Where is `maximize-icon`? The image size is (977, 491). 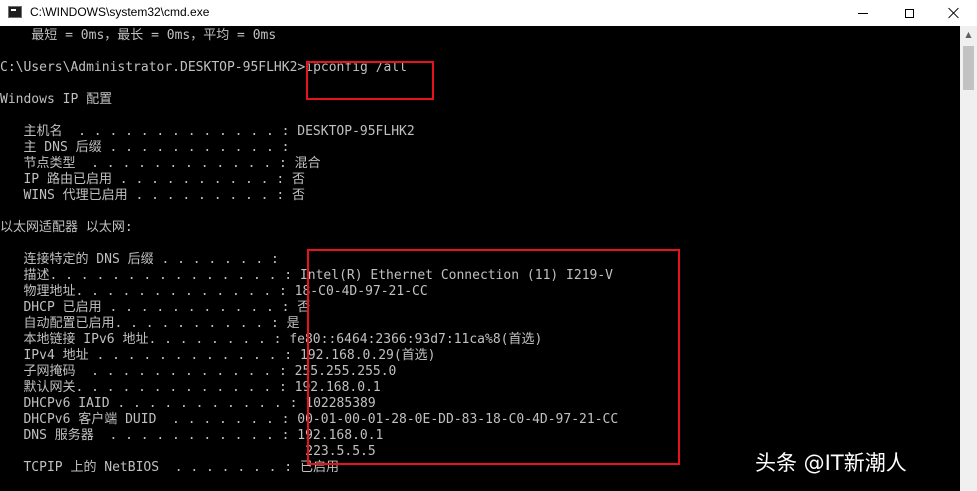
maximize-icon is located at coordinates (909, 13).